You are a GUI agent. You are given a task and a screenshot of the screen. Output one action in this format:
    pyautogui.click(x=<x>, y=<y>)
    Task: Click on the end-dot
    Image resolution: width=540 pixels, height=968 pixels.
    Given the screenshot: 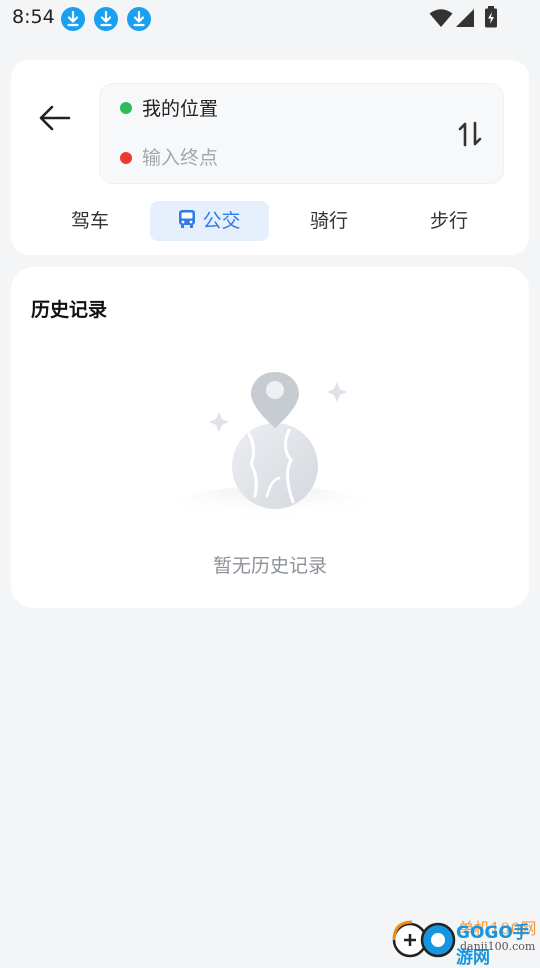 What is the action you would take?
    pyautogui.click(x=126, y=158)
    